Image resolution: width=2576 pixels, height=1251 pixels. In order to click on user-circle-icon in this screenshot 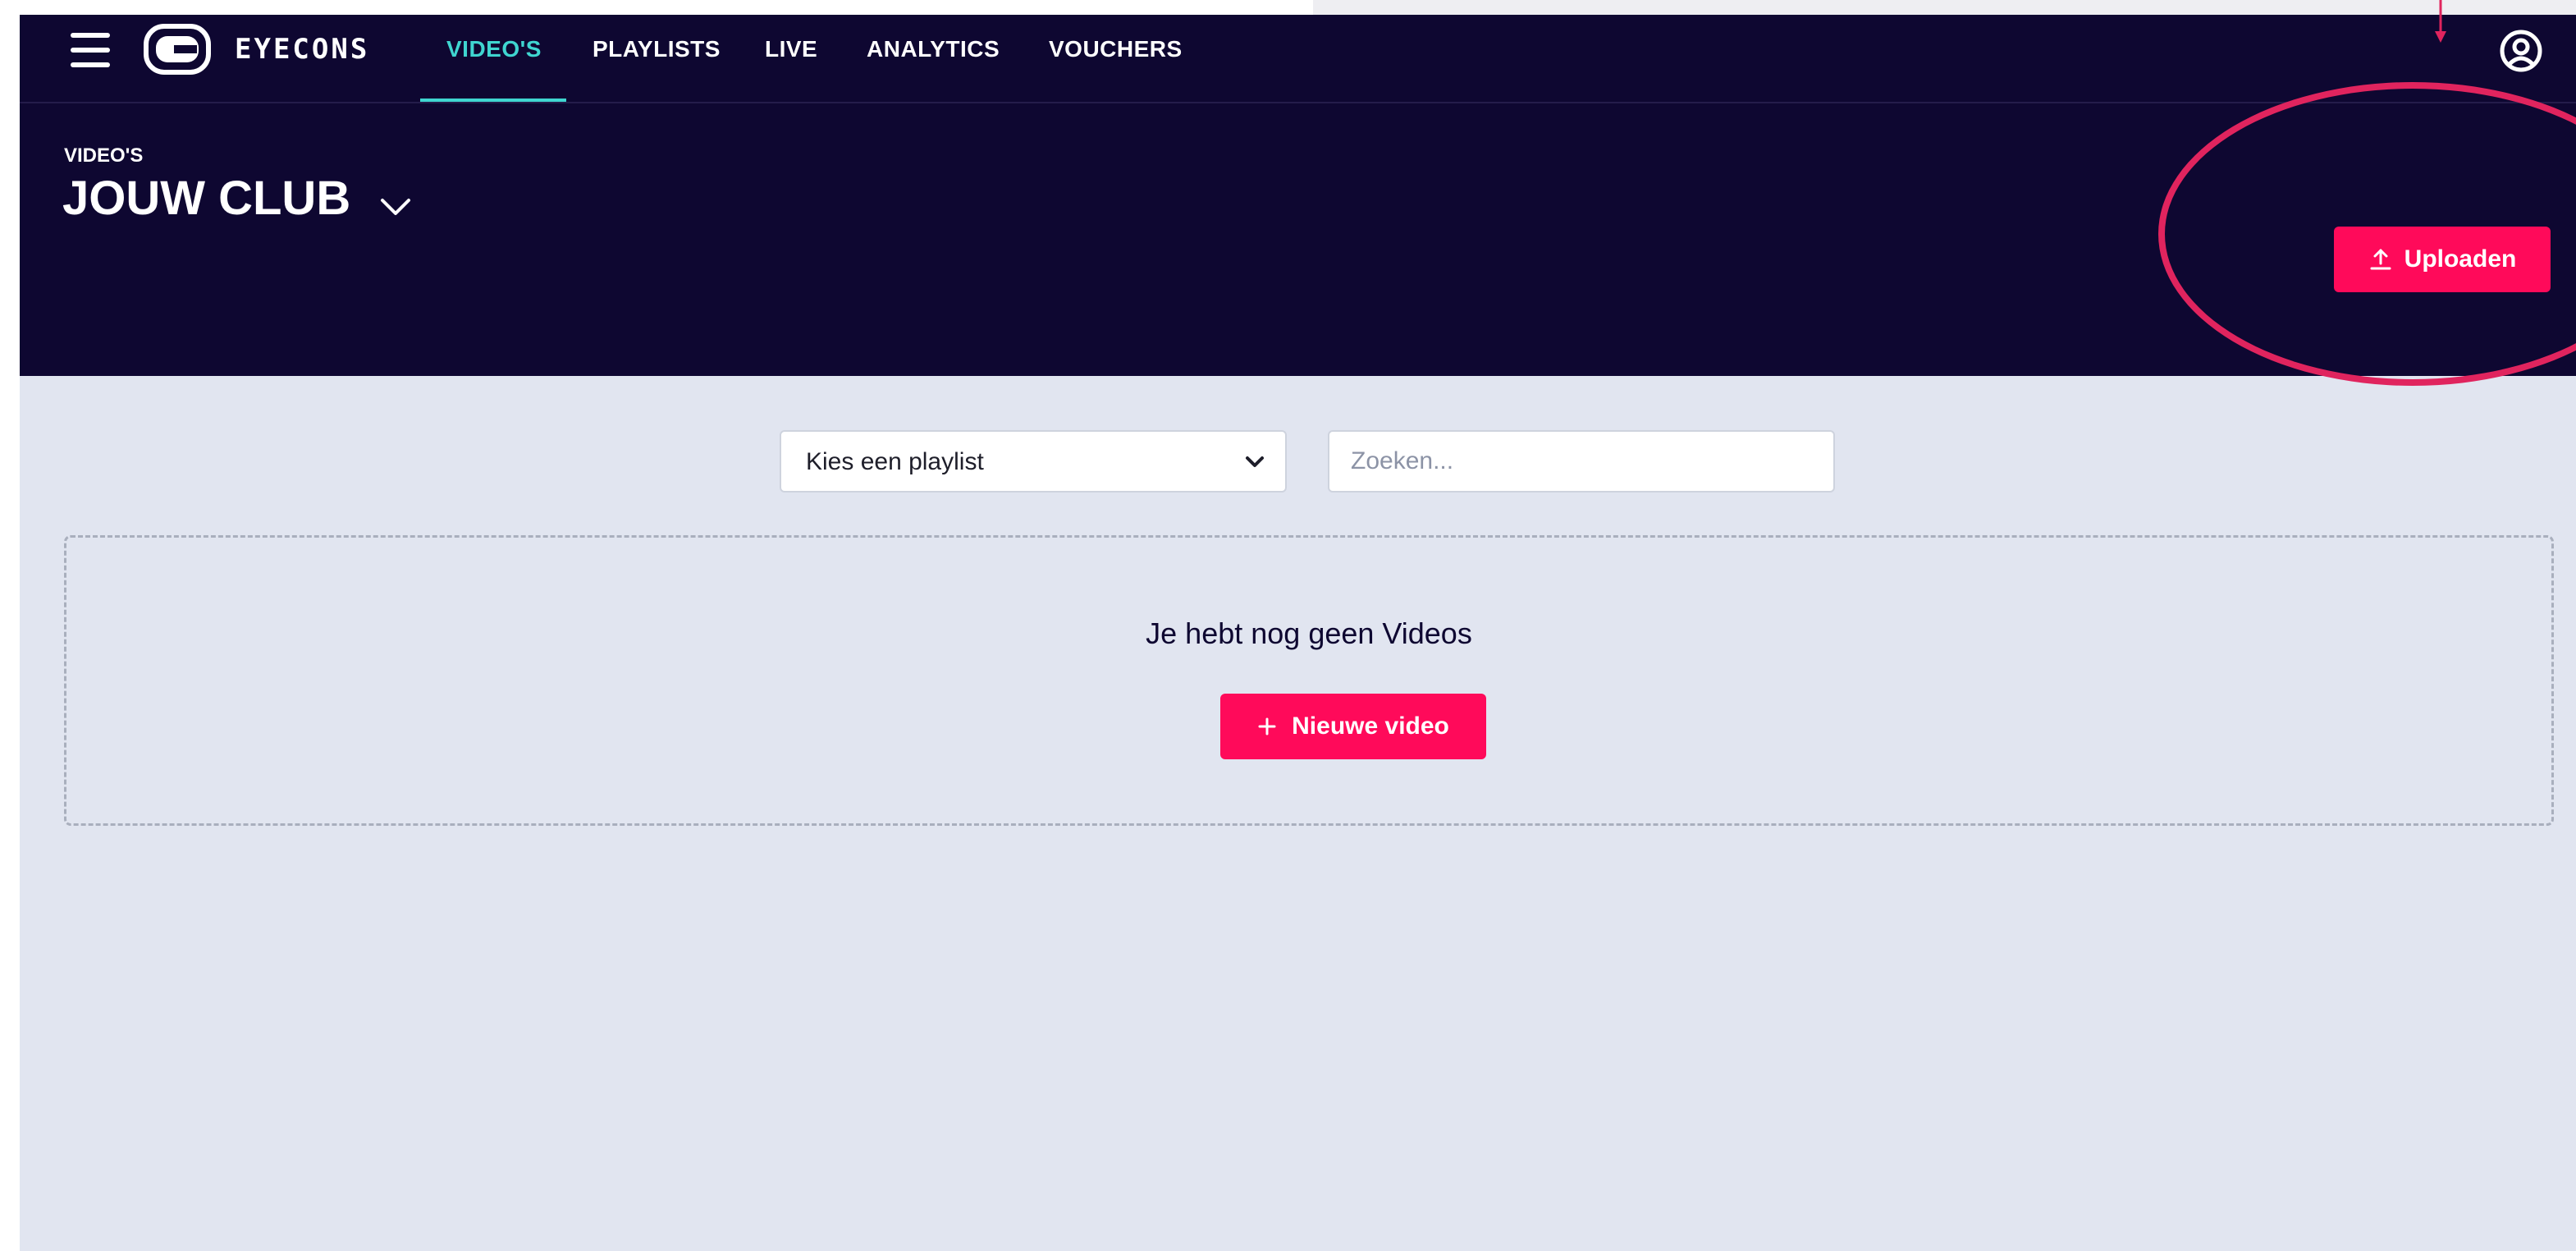, I will do `click(2521, 51)`.